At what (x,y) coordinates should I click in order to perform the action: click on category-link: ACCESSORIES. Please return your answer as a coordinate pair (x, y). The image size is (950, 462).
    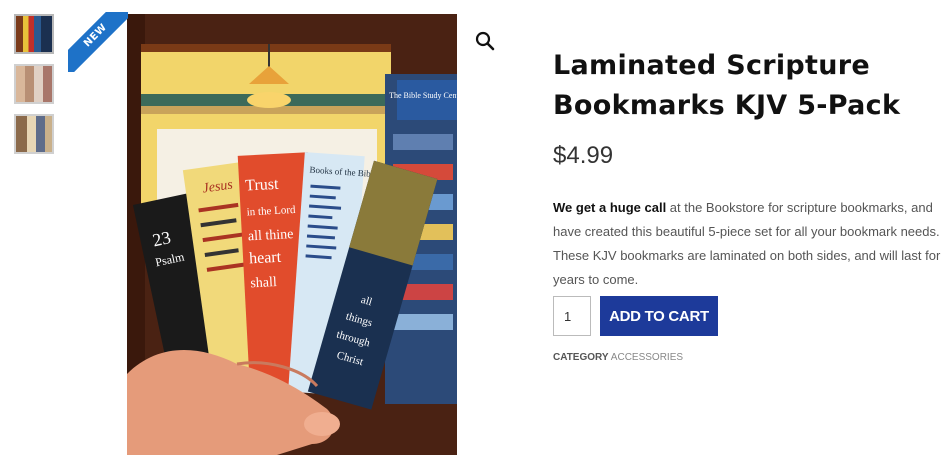
    Looking at the image, I should click on (647, 357).